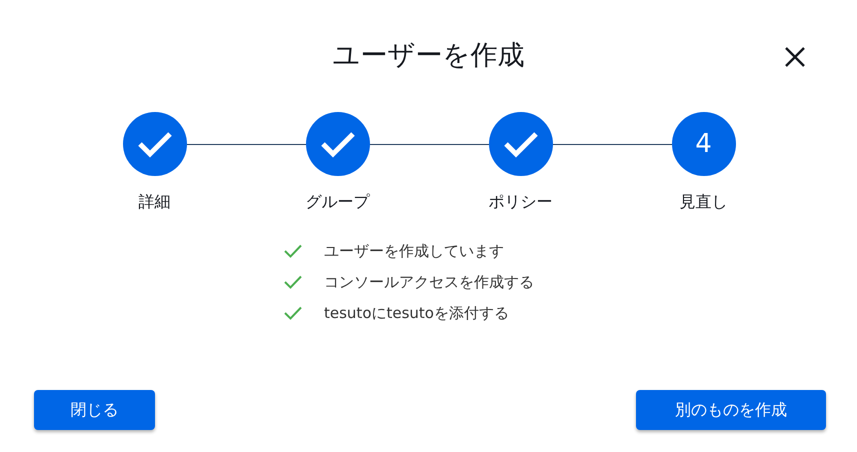  I want to click on create-another-button: 別のものを作成, so click(731, 410).